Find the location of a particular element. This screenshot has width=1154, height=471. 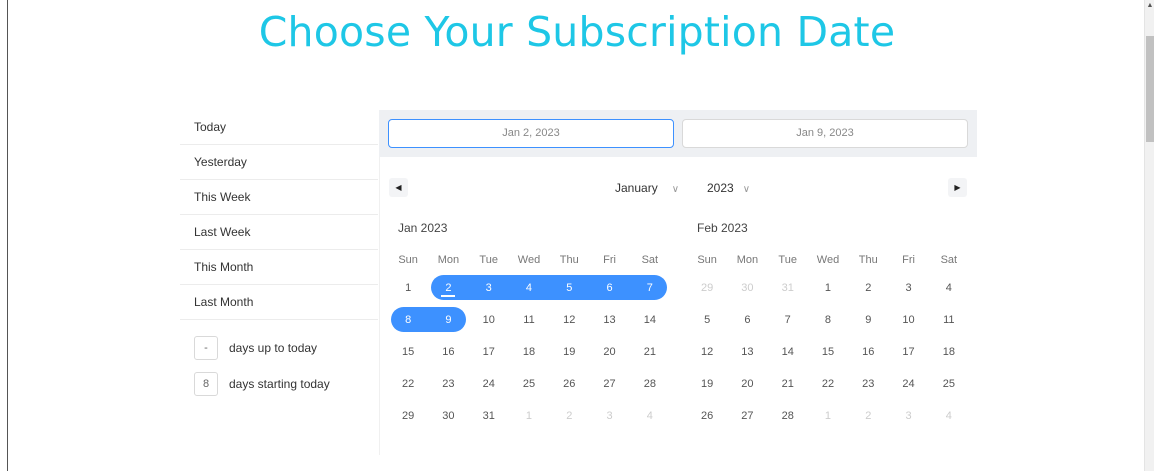

day-cell-selected: 6 is located at coordinates (609, 288).